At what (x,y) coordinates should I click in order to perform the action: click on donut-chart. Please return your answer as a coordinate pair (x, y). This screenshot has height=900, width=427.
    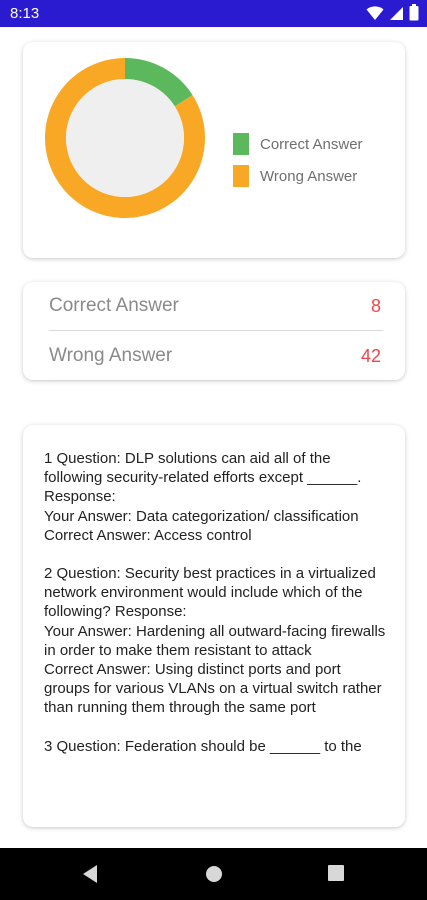
    Looking at the image, I should click on (125, 138).